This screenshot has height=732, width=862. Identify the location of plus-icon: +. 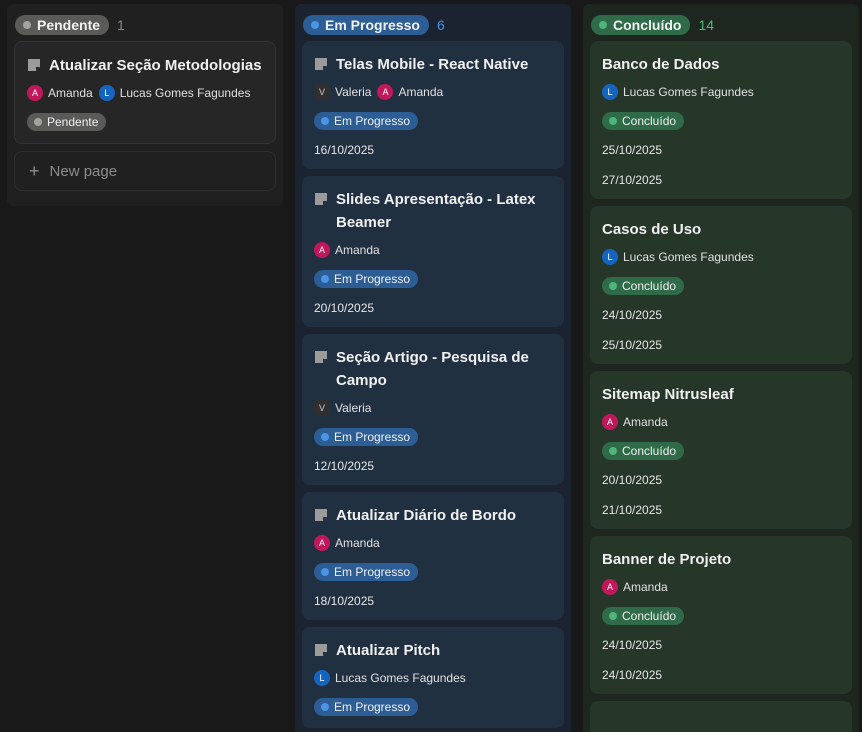
(34, 171).